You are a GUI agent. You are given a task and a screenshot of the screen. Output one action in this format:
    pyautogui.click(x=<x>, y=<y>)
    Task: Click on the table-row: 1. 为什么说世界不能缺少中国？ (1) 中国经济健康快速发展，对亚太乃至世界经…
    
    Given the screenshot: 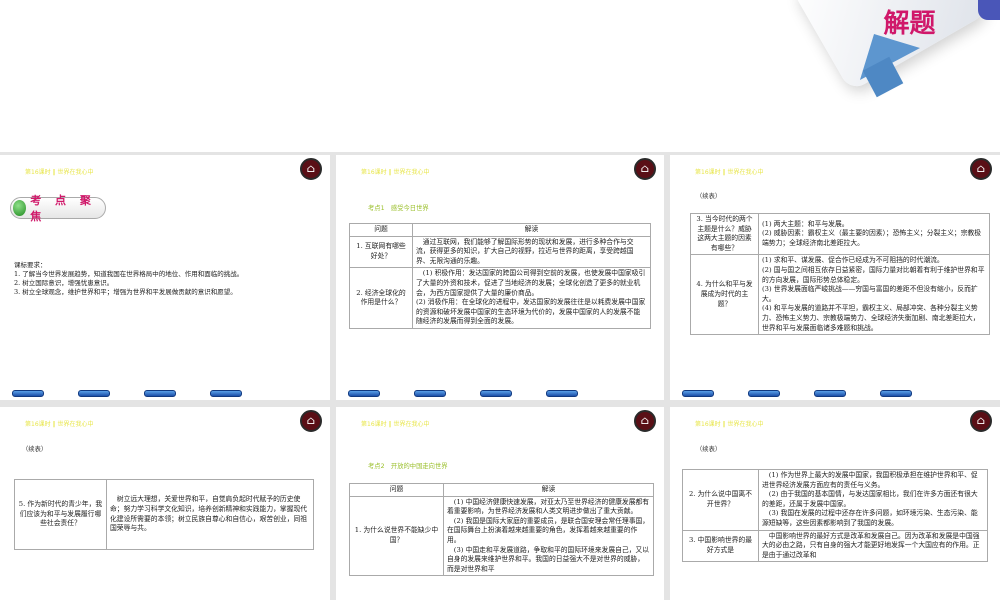 What is the action you would take?
    pyautogui.click(x=501, y=536)
    